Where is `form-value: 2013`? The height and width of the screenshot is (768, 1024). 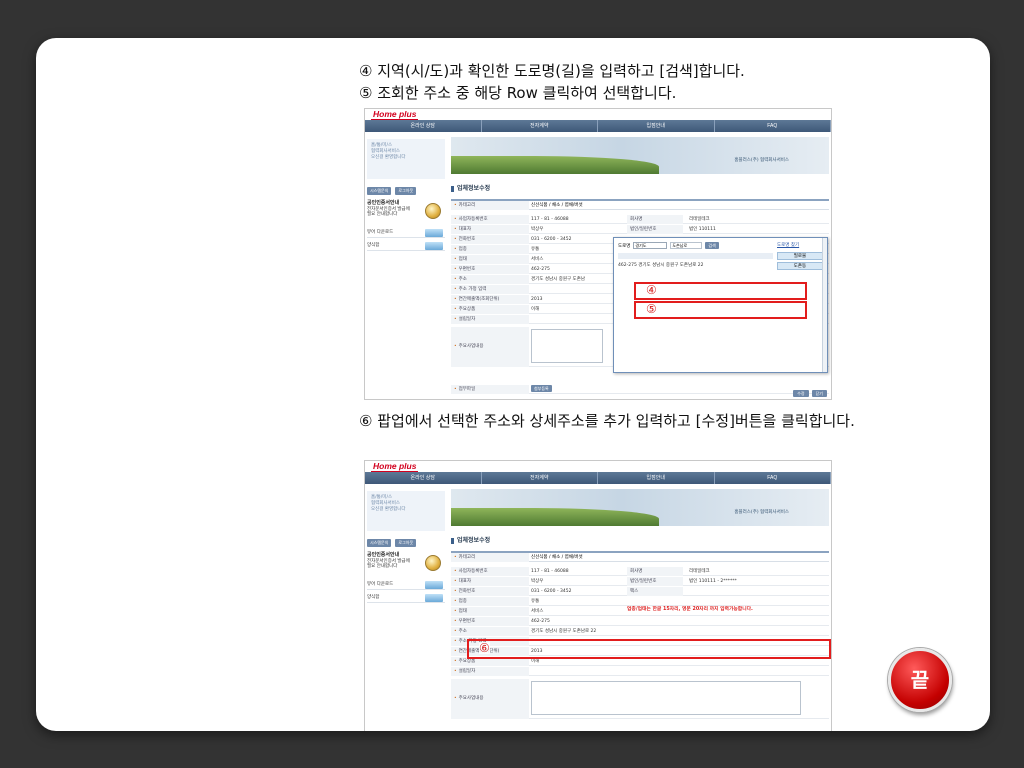 form-value: 2013 is located at coordinates (536, 299).